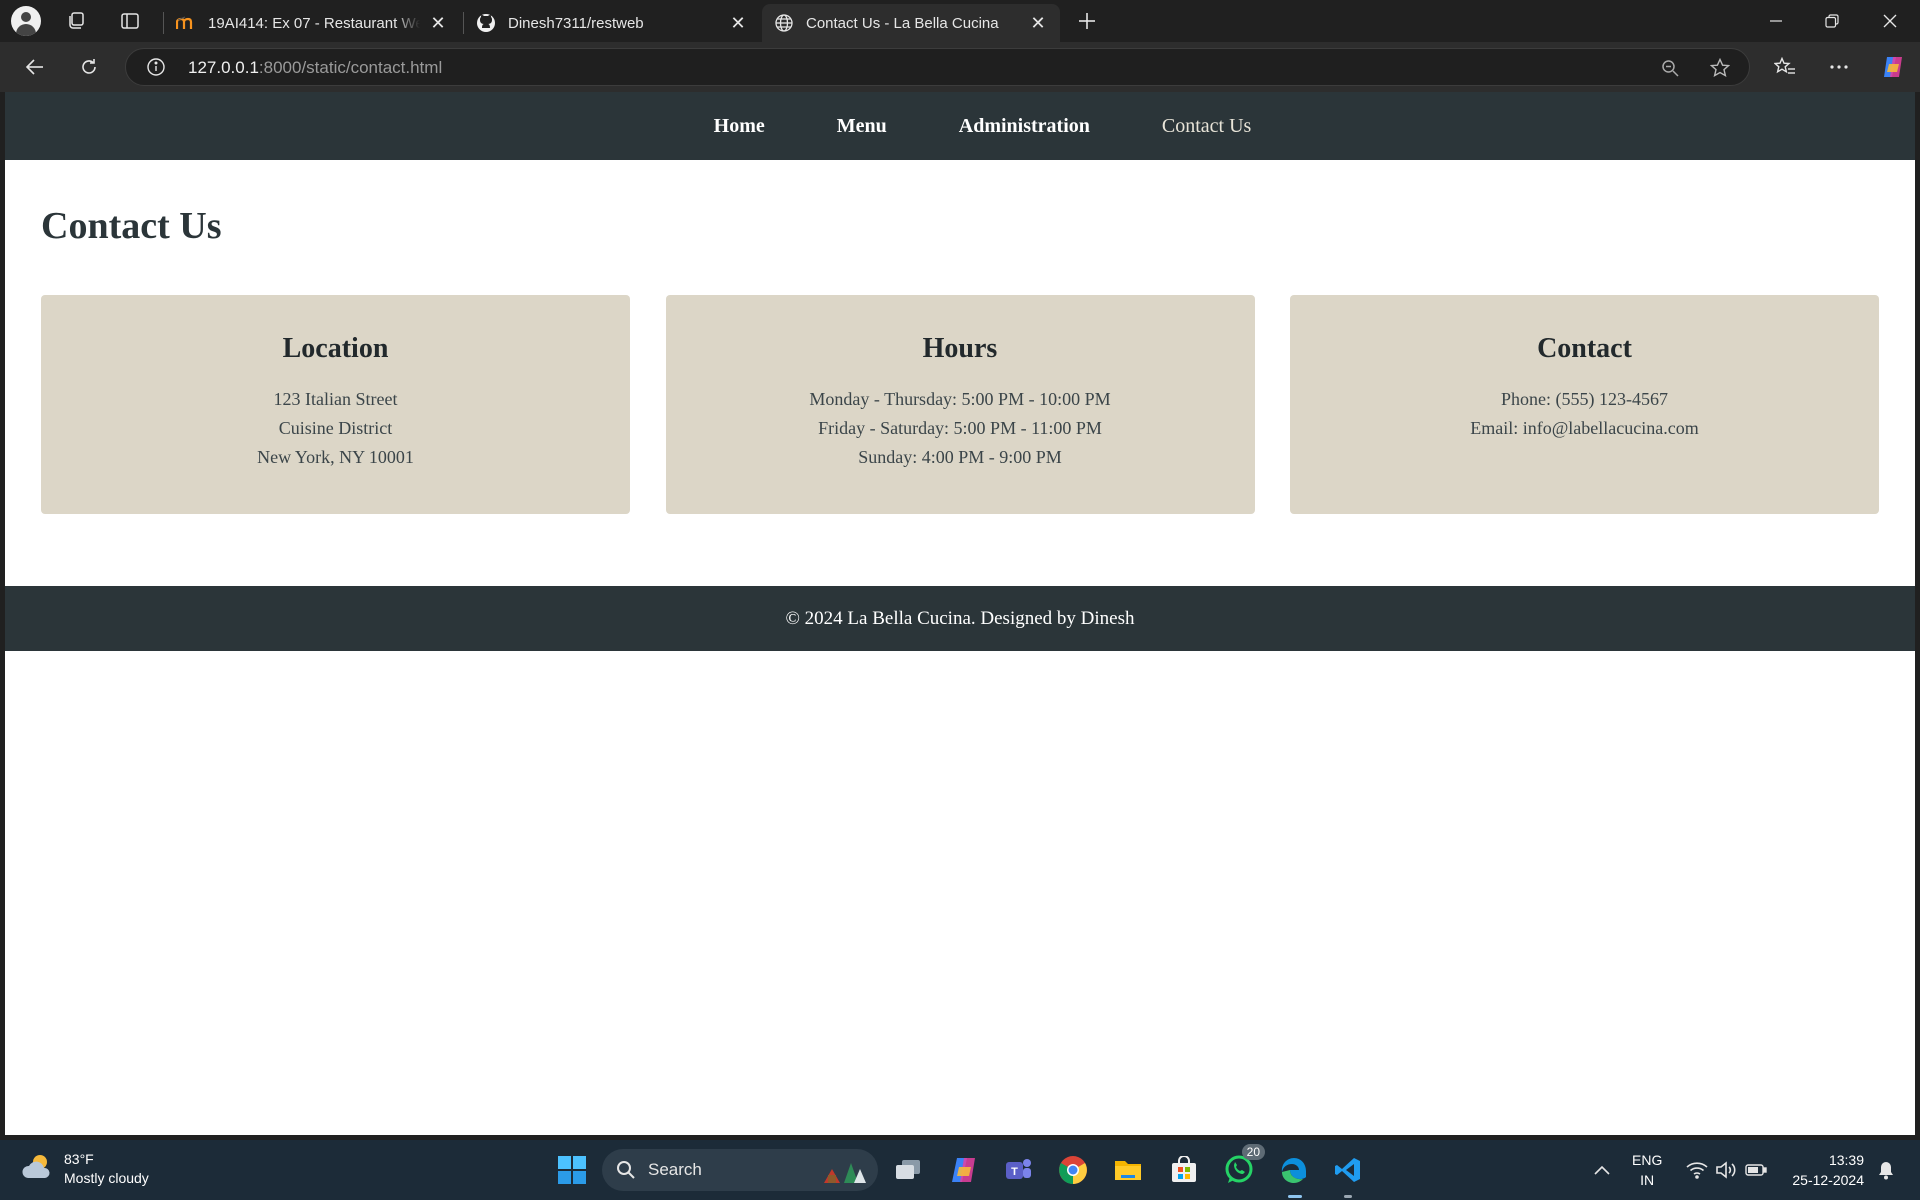 The height and width of the screenshot is (1200, 1920). I want to click on nav-home-link: Home, so click(739, 126).